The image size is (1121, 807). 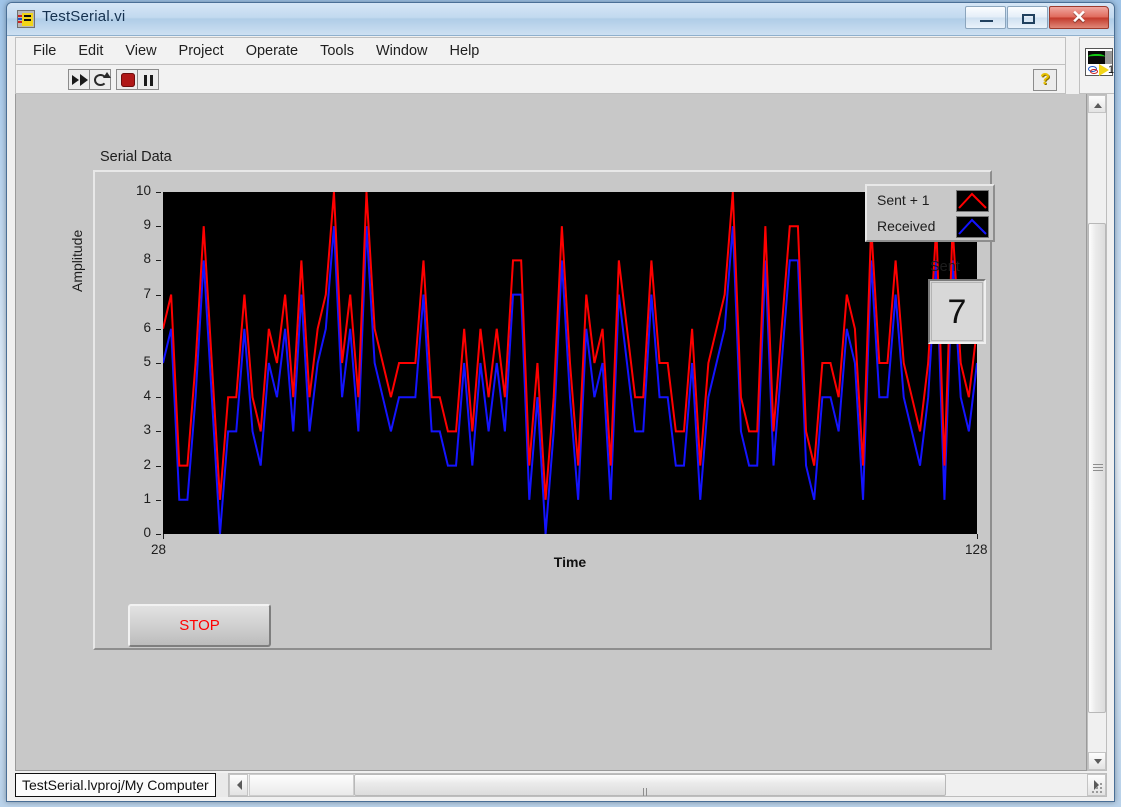 I want to click on horizontal-scrollbar-pad, so click(x=301, y=785).